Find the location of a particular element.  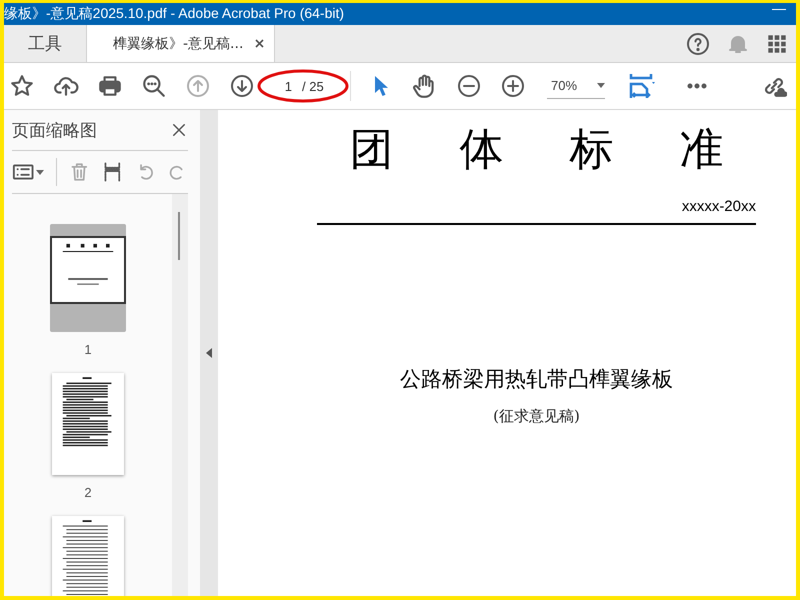

document-subtitle: (征求意见稿) is located at coordinates (536, 416).